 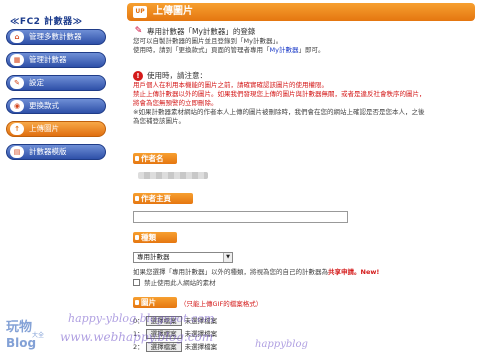 I want to click on sidebar-item-label: 上傳圖片, so click(x=44, y=128).